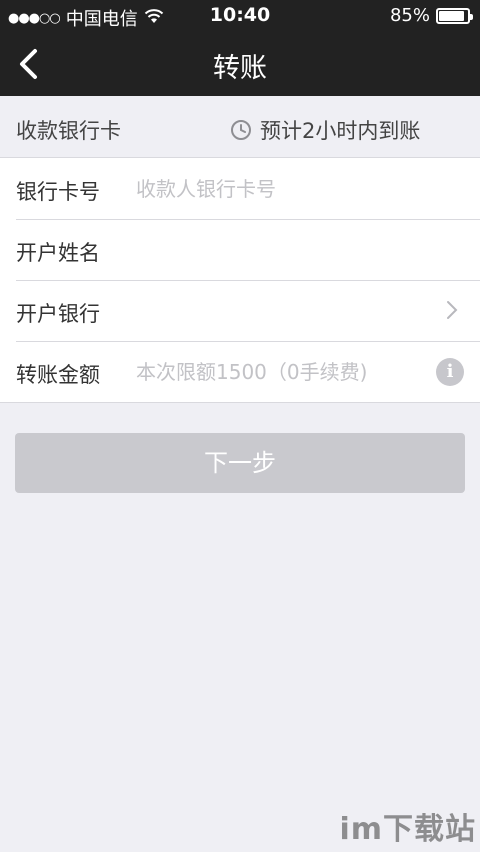 The width and height of the screenshot is (480, 852). Describe the element at coordinates (240, 310) in the screenshot. I see `bank-select-row: 开户银行` at that location.